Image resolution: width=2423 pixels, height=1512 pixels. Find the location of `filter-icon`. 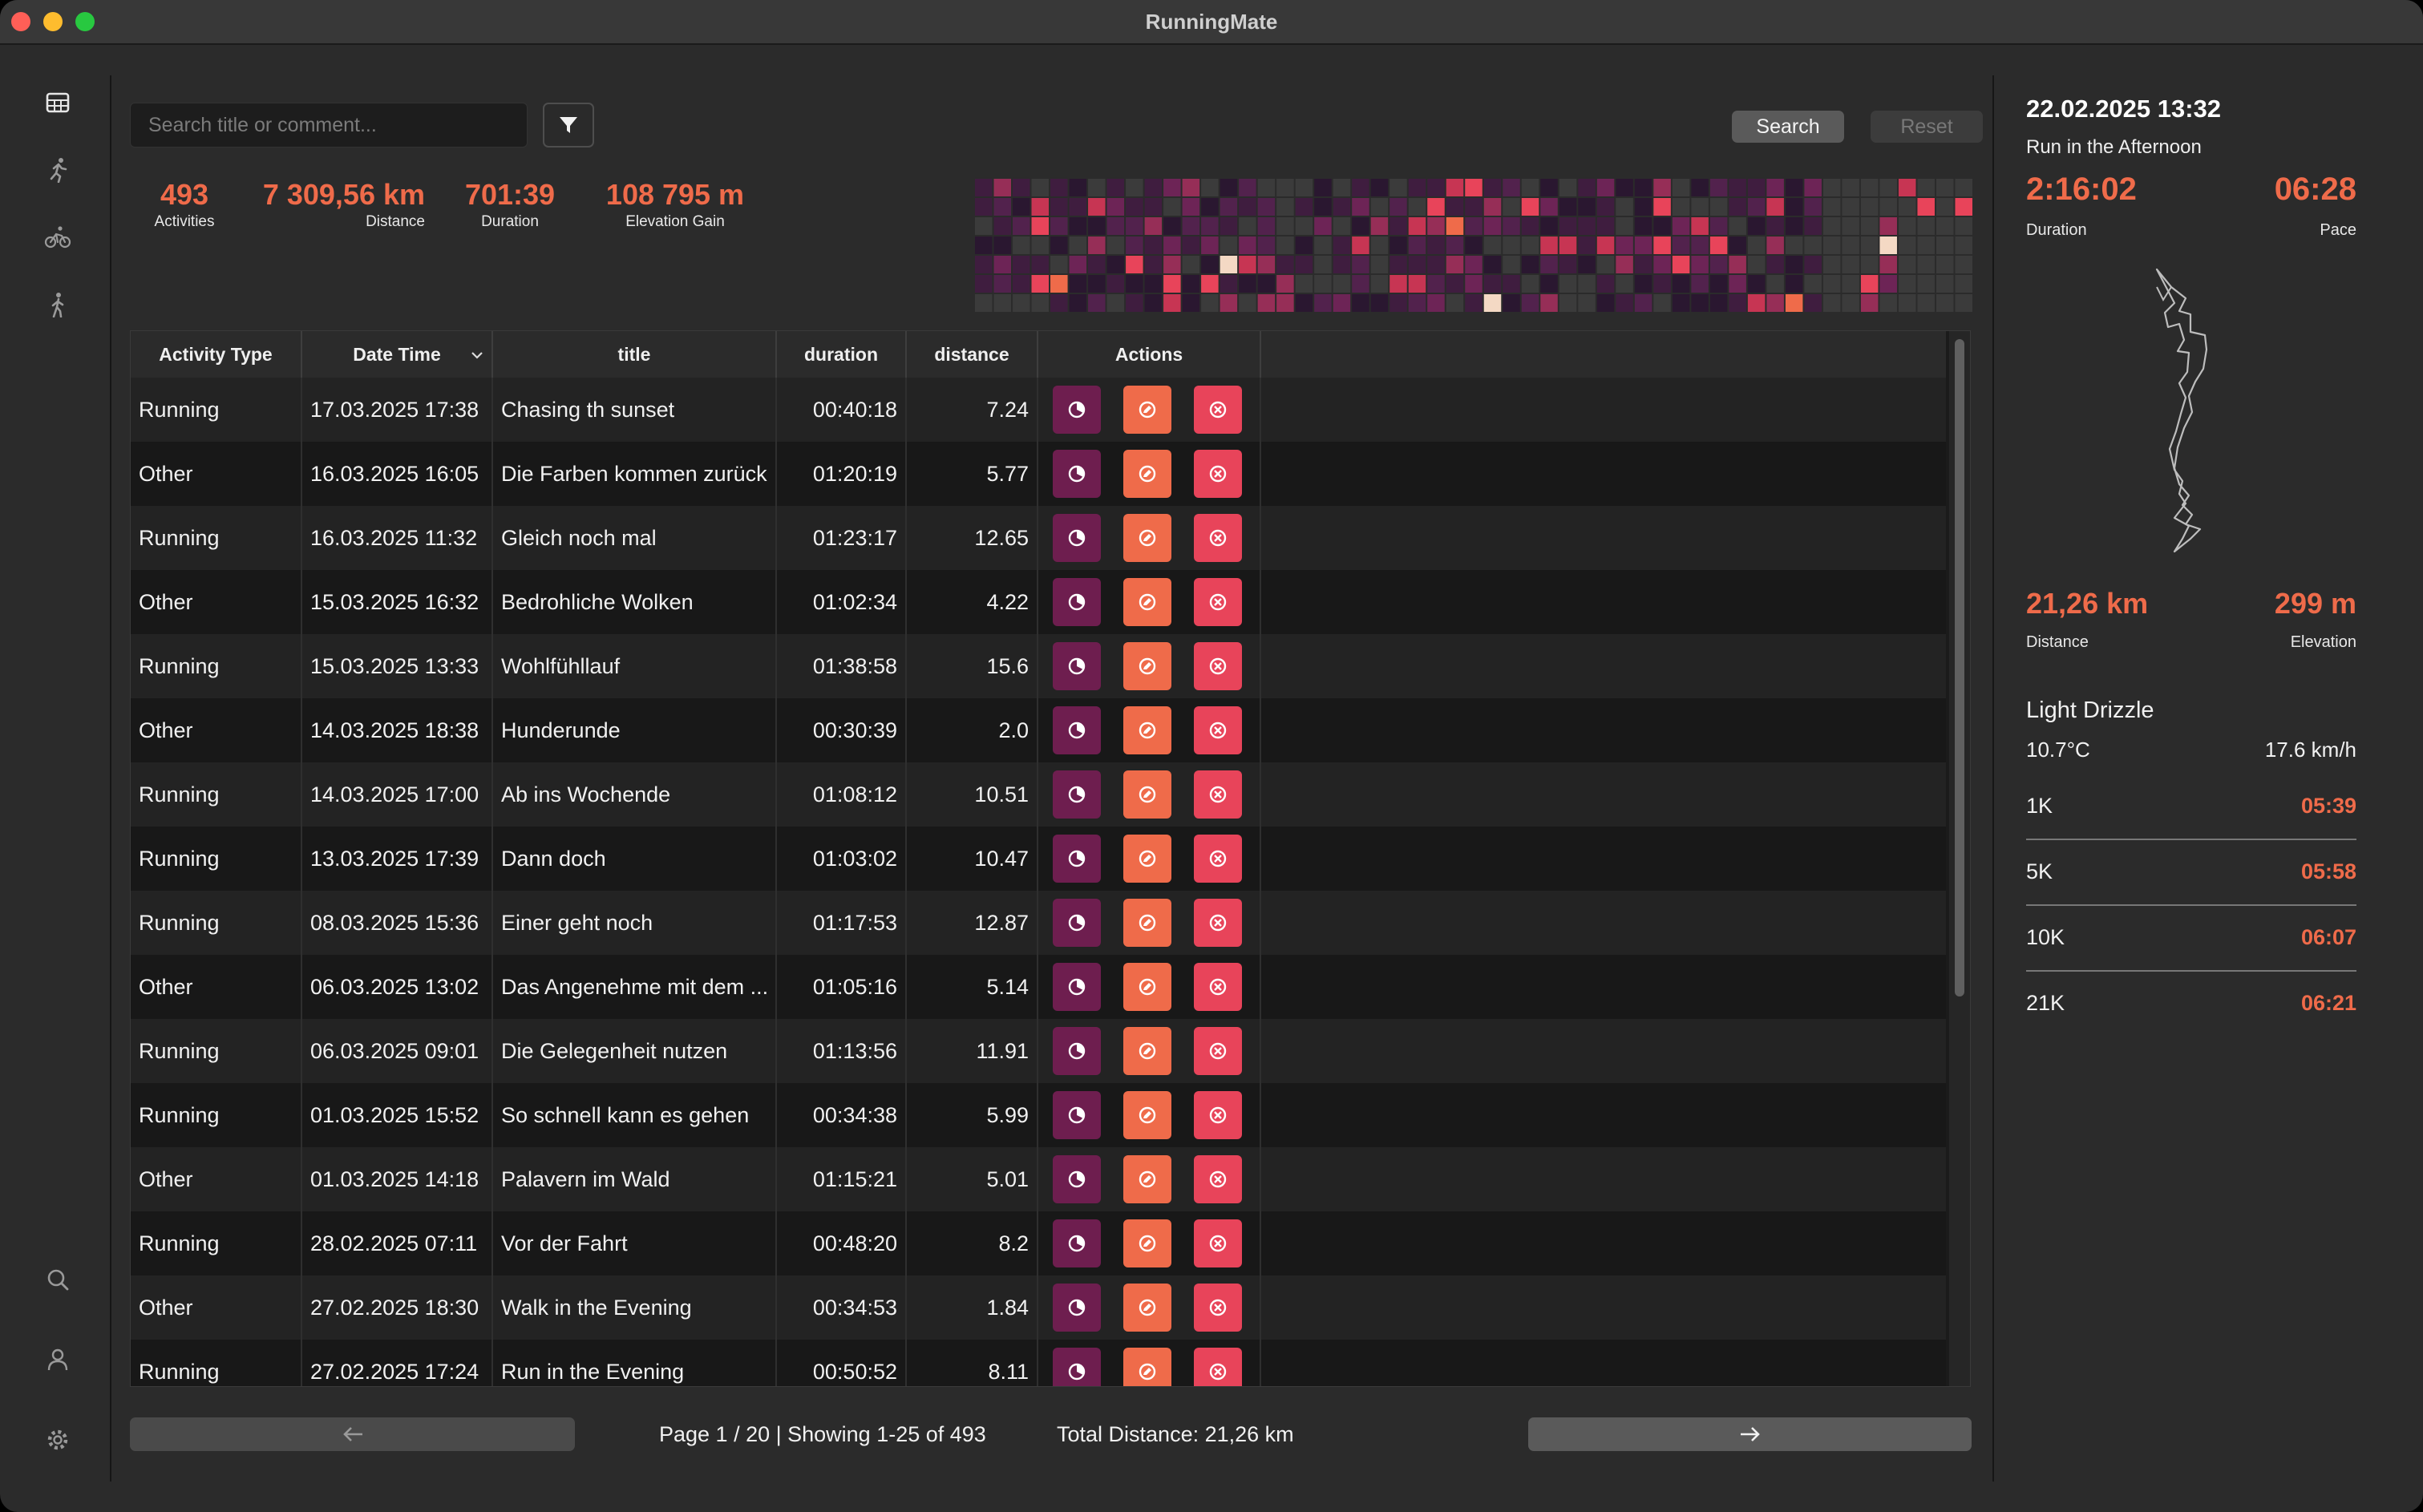

filter-icon is located at coordinates (568, 125).